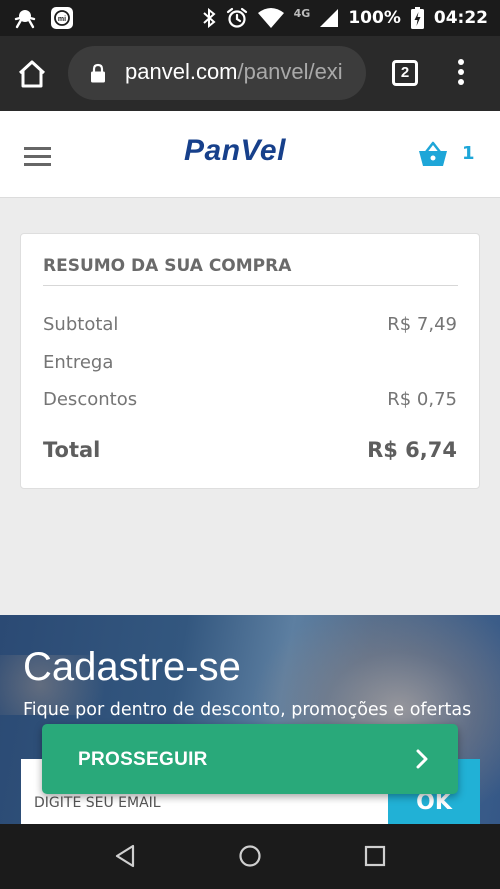 The image size is (500, 889). What do you see at coordinates (132, 667) in the screenshot?
I see `newsletter-title: Cadastre-se` at bounding box center [132, 667].